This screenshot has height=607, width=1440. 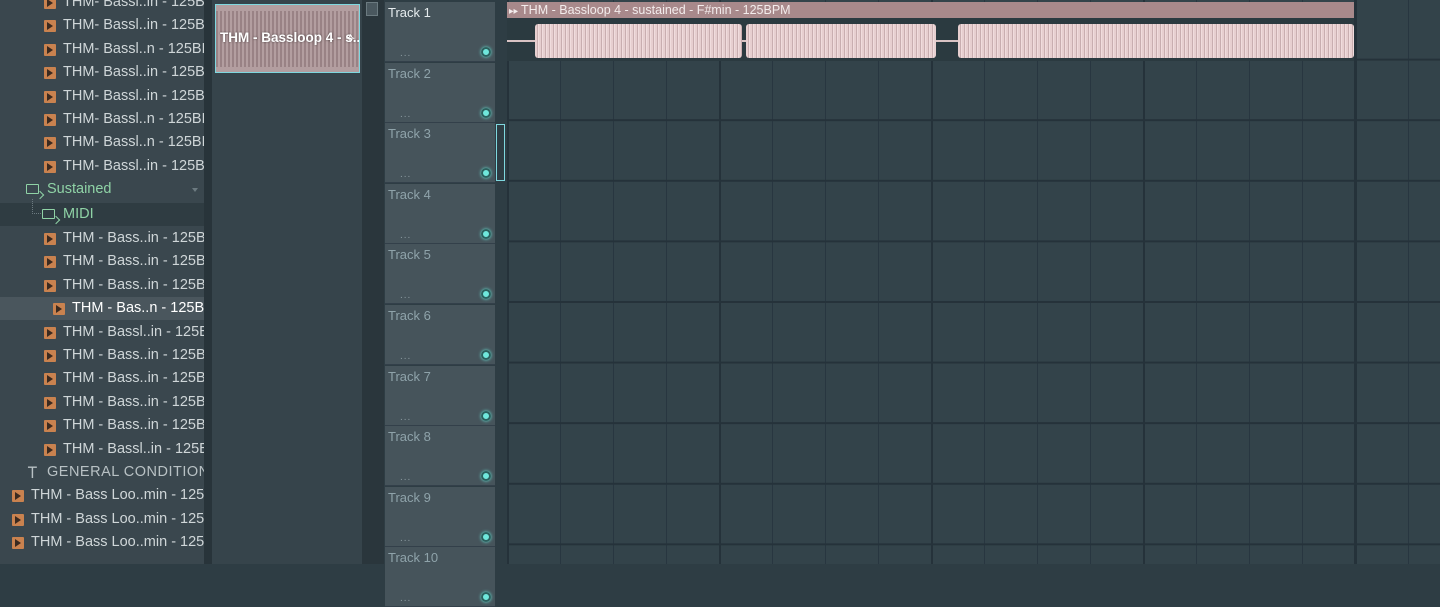 I want to click on folder-label: Sustained, so click(x=79, y=189).